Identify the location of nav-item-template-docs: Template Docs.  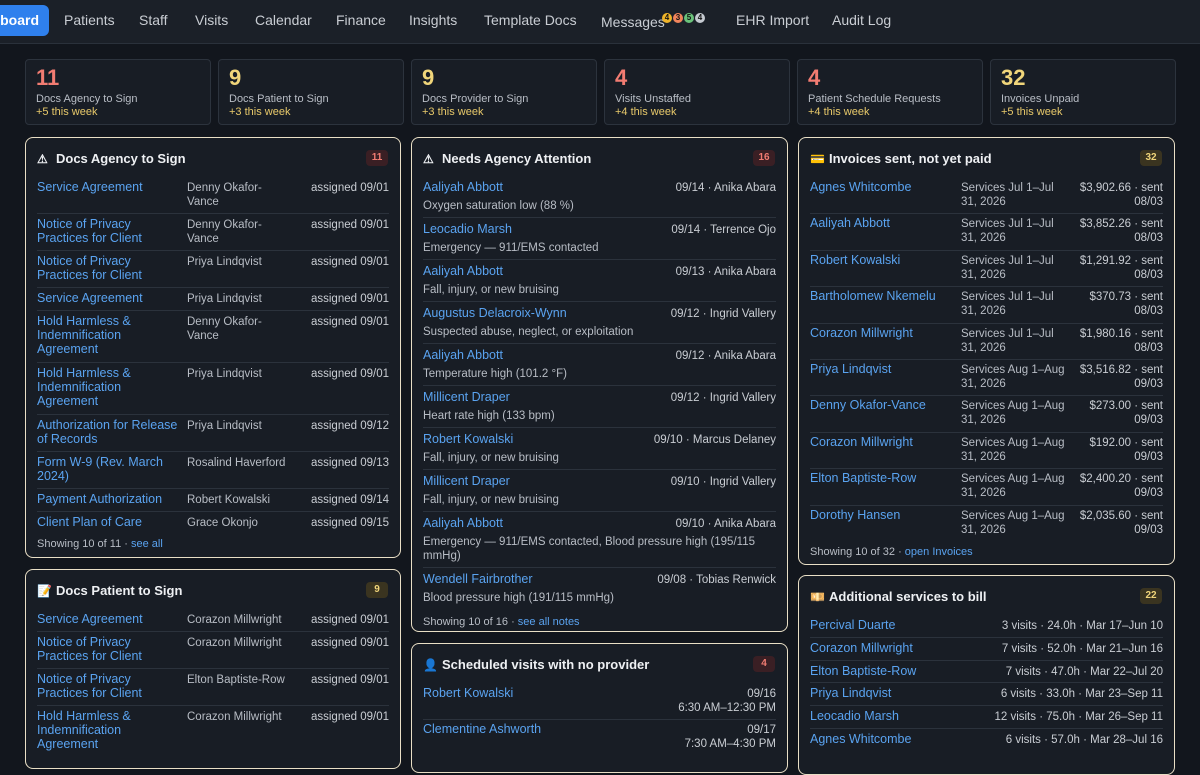
(530, 20).